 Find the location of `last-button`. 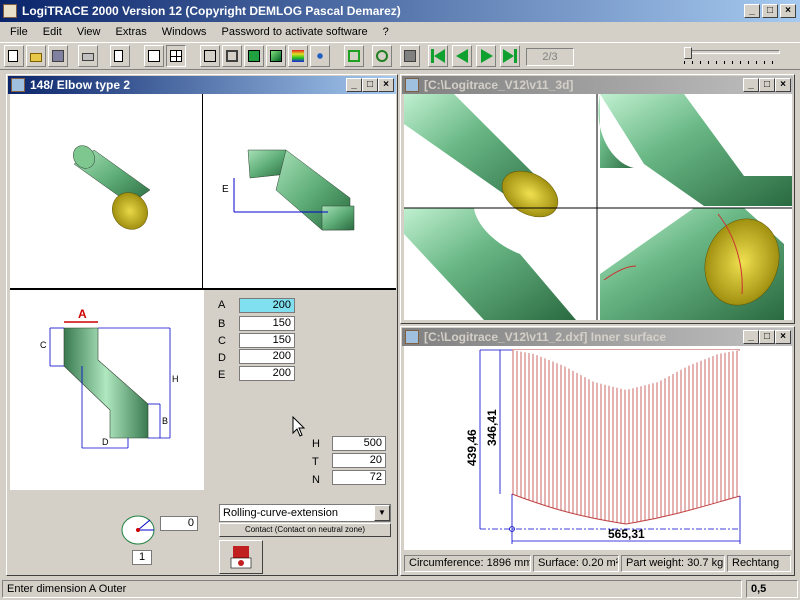

last-button is located at coordinates (510, 56).